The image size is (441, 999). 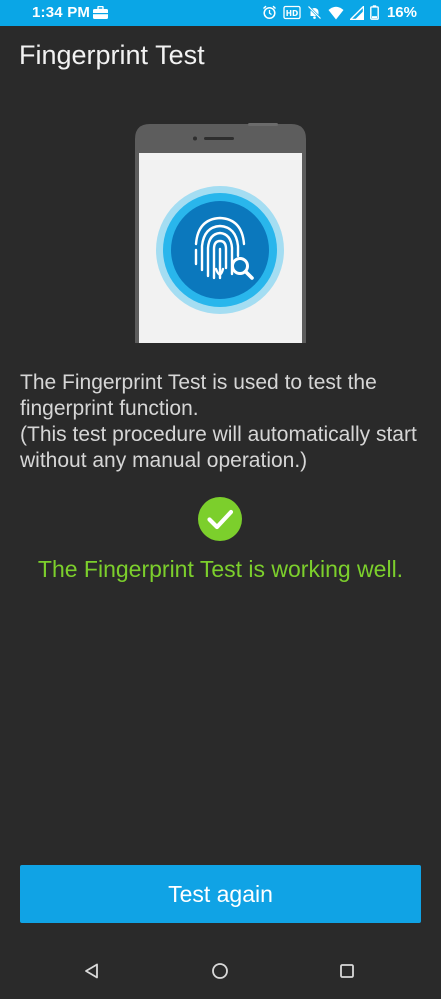 I want to click on battery-icon, so click(x=374, y=12).